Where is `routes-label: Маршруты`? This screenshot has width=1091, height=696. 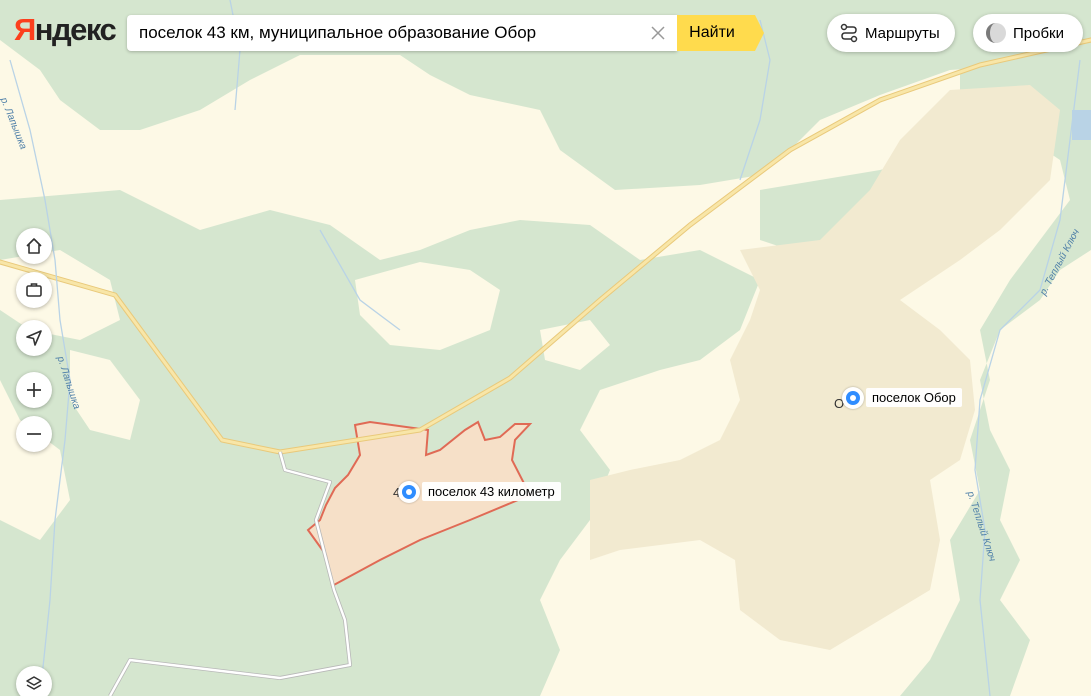
routes-label: Маршруты is located at coordinates (902, 33).